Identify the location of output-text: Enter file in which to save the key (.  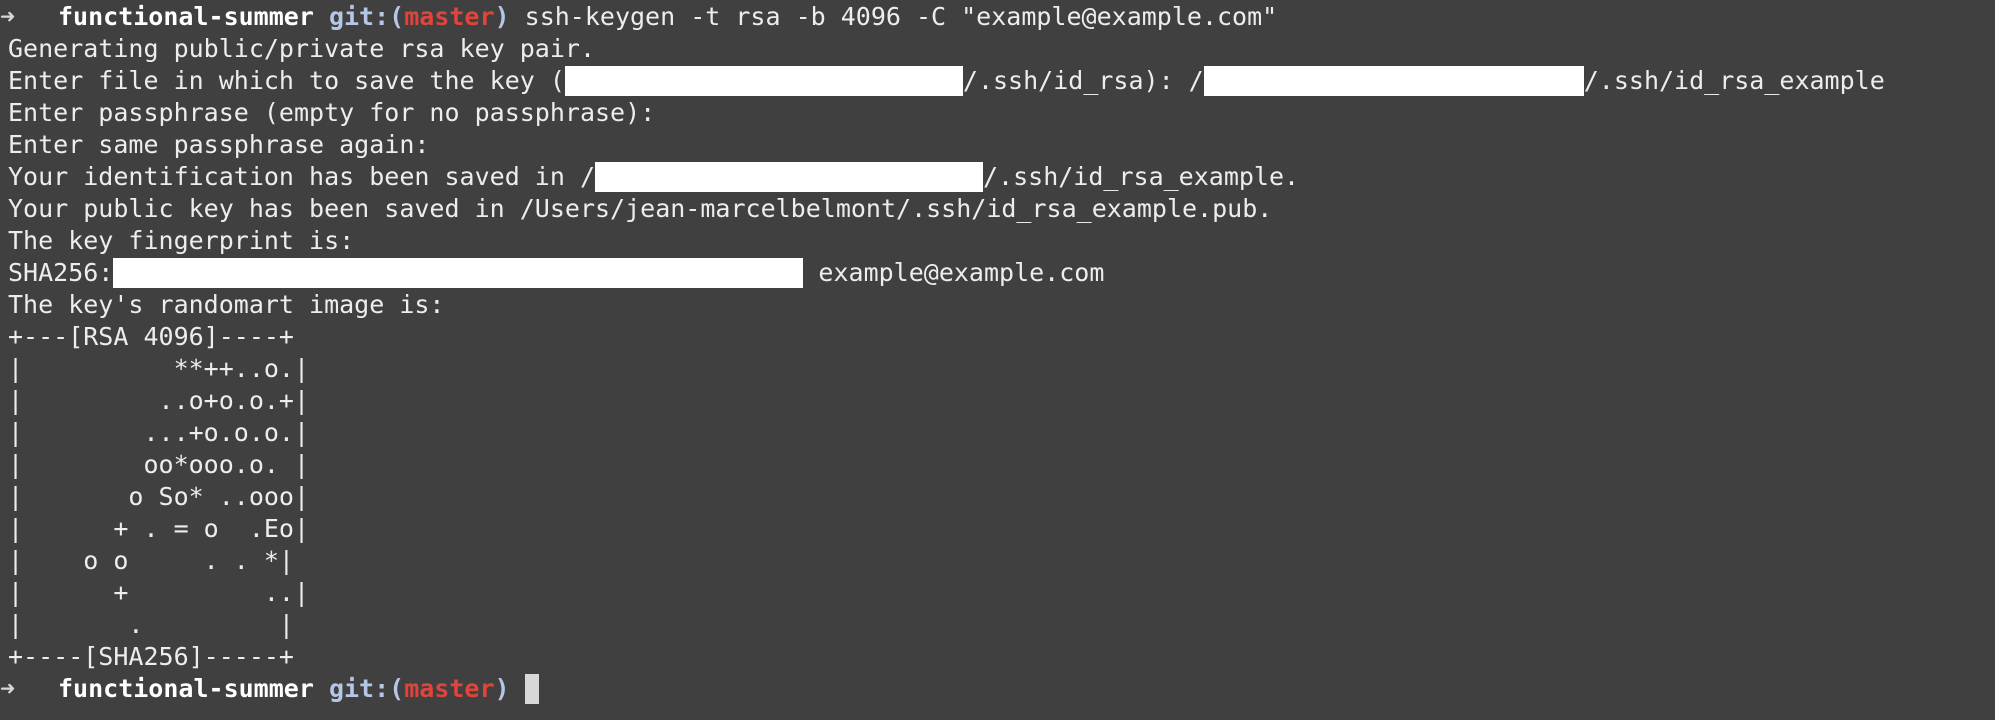
(286, 80).